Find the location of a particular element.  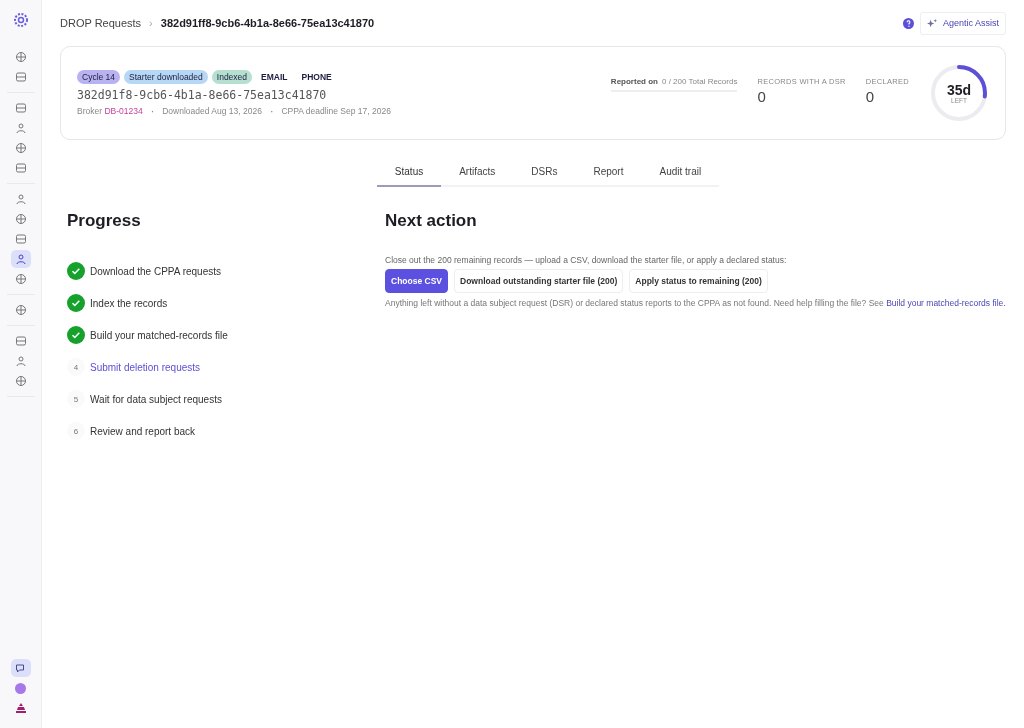

step-label: Submit deletion requests is located at coordinates (145, 367).